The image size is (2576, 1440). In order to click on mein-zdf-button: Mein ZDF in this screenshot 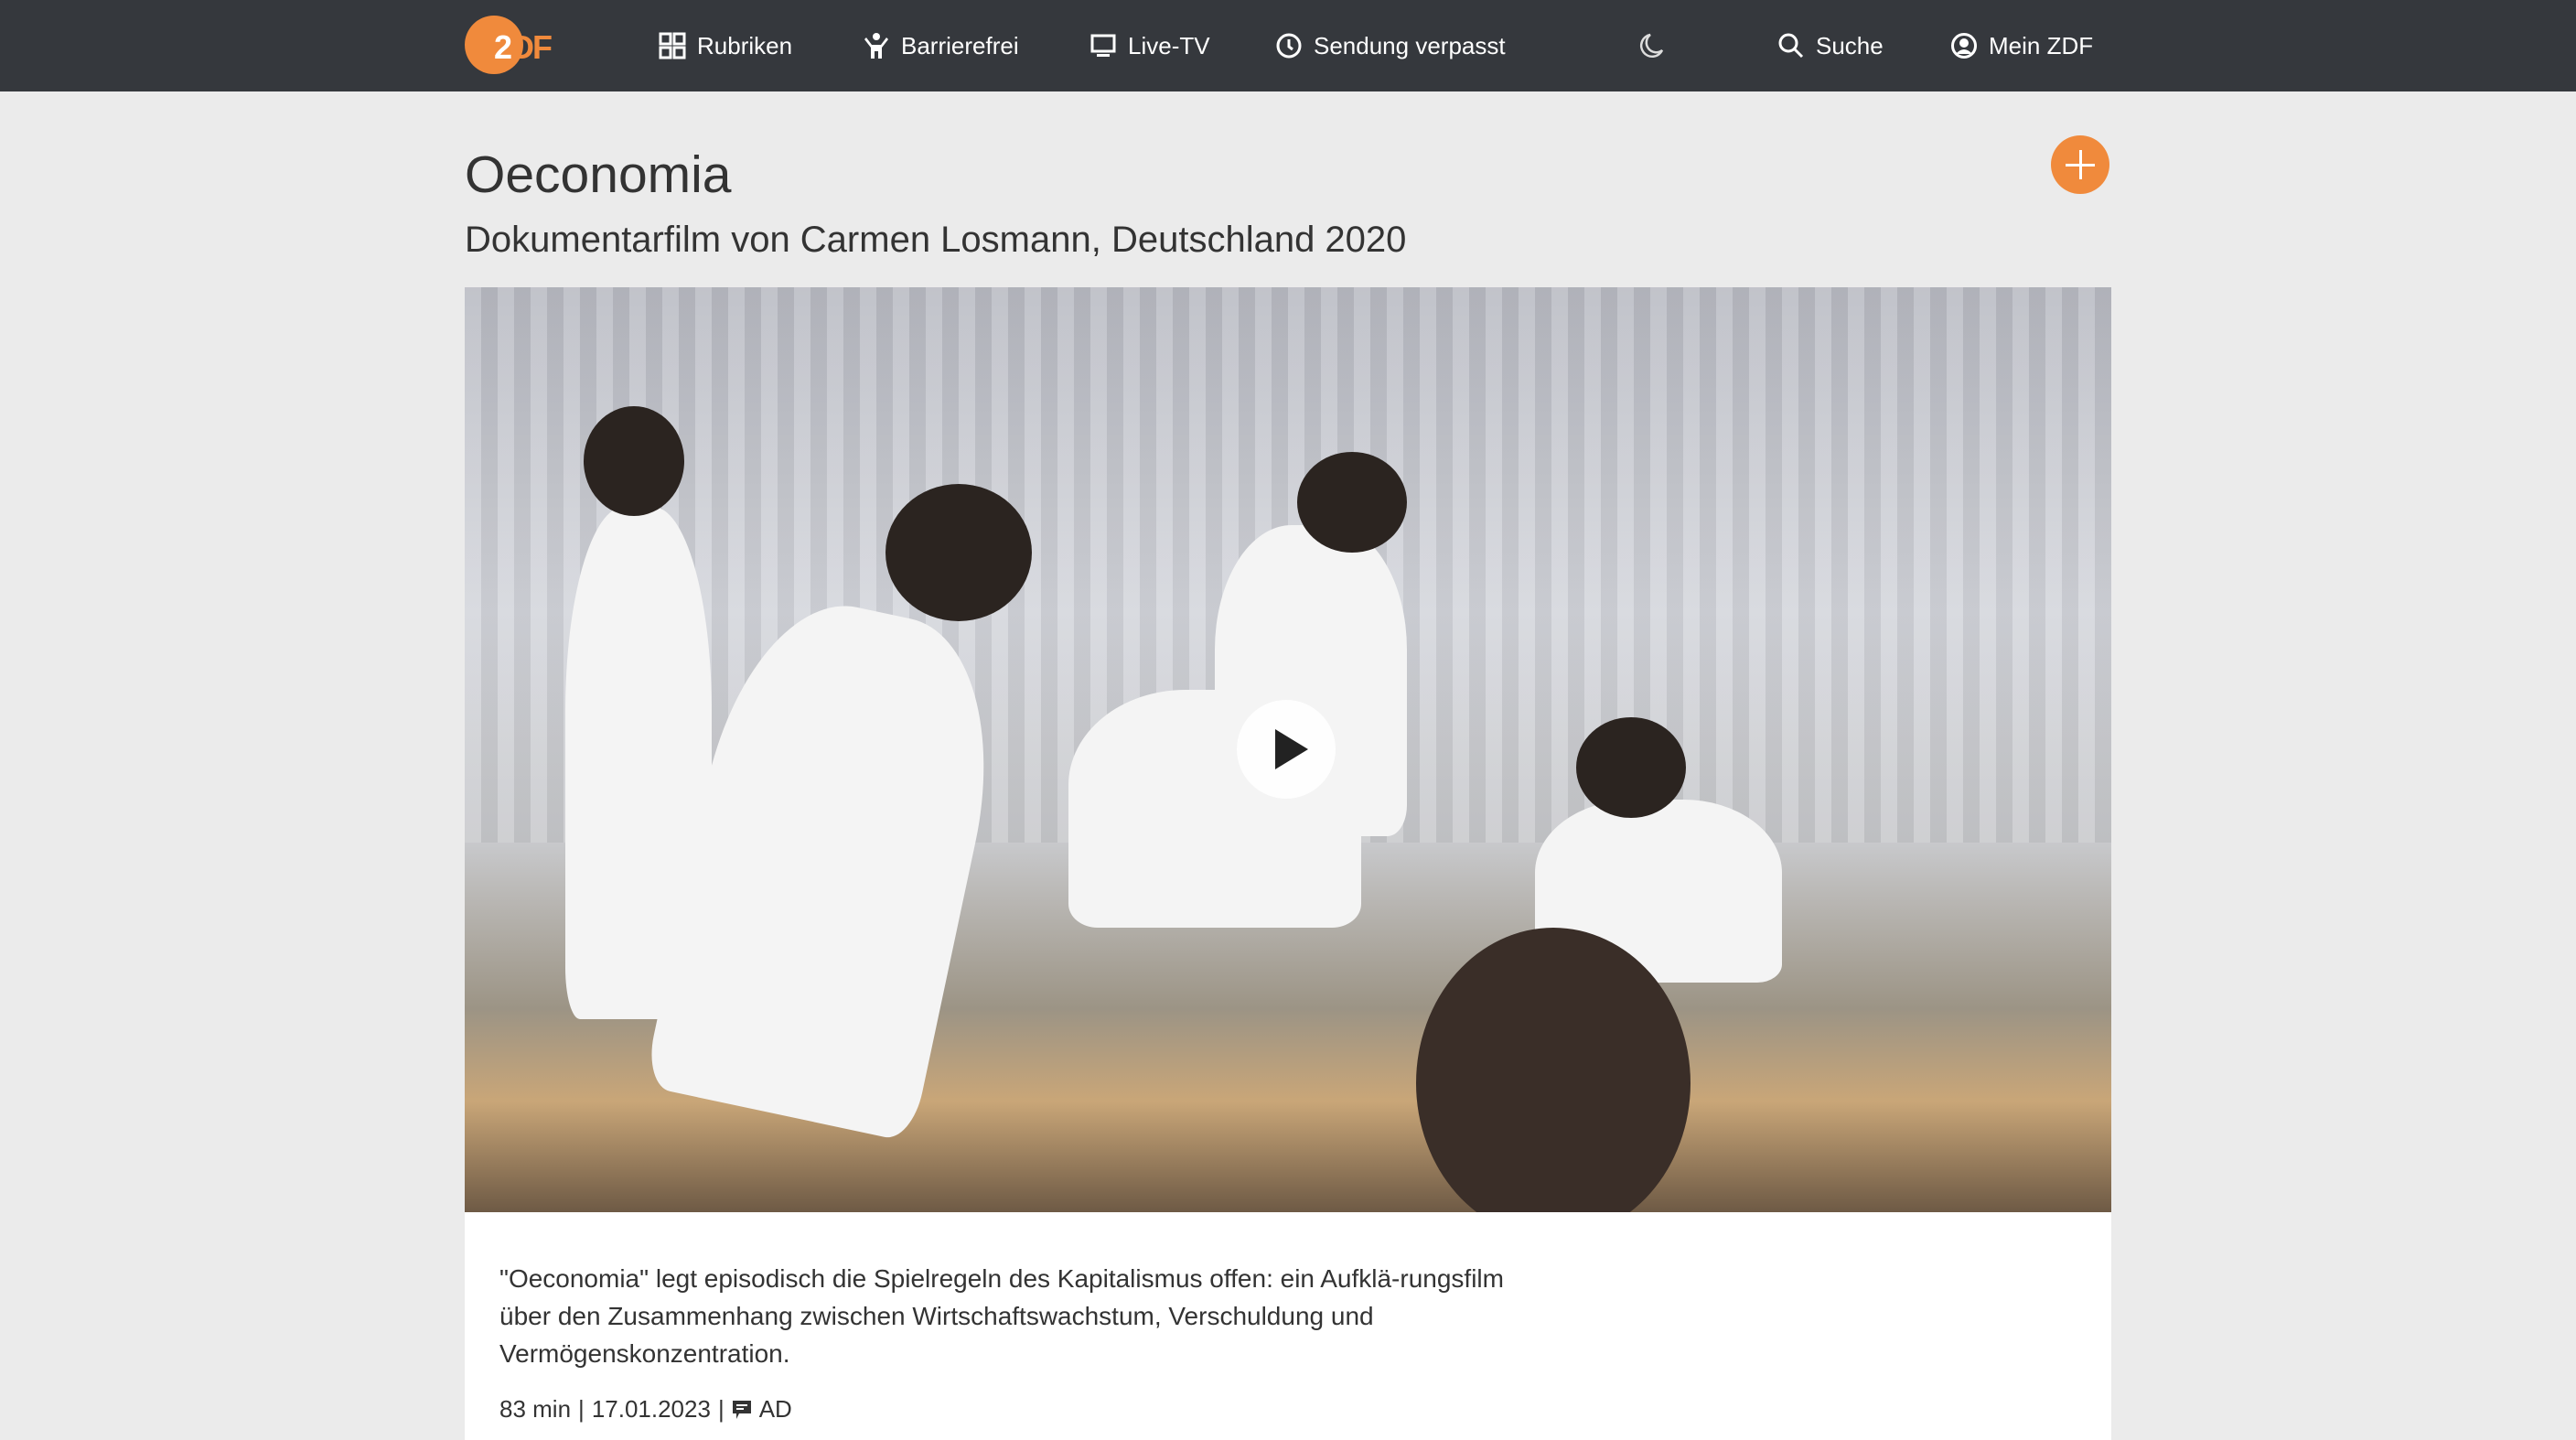, I will do `click(2022, 46)`.